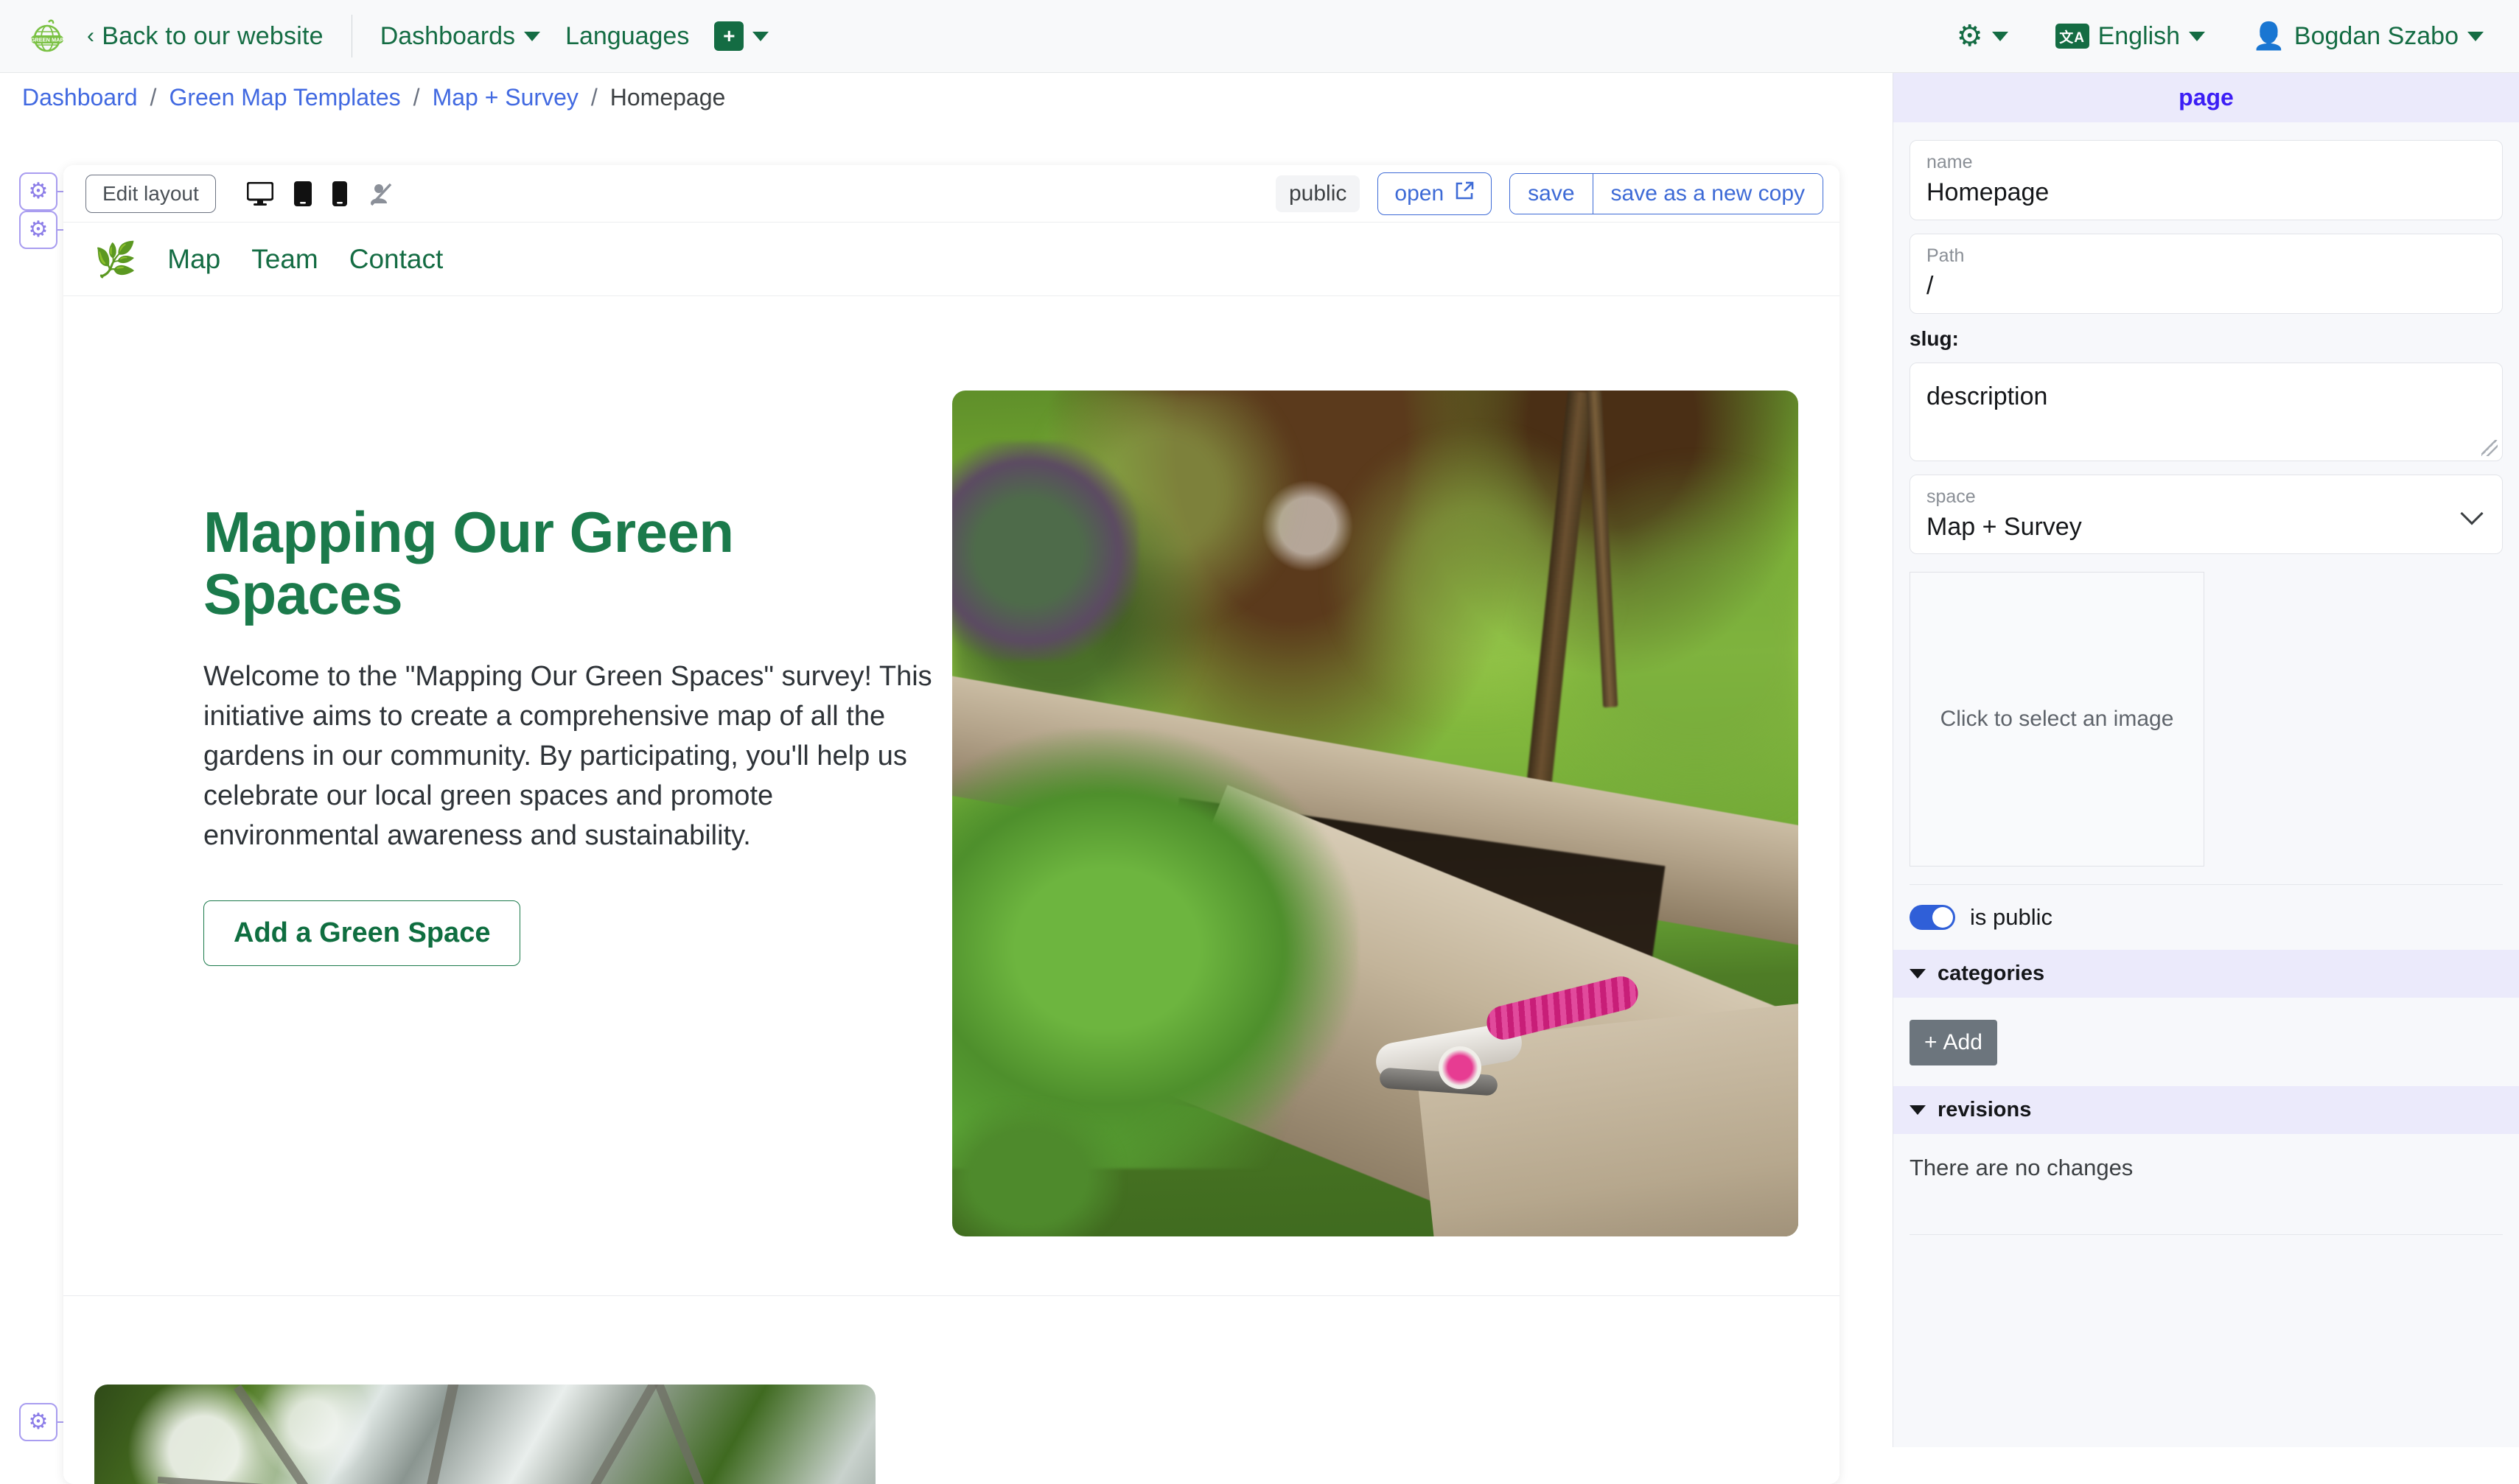 The height and width of the screenshot is (1484, 2519). What do you see at coordinates (396, 259) in the screenshot?
I see `site-nav-link-contact: Contact` at bounding box center [396, 259].